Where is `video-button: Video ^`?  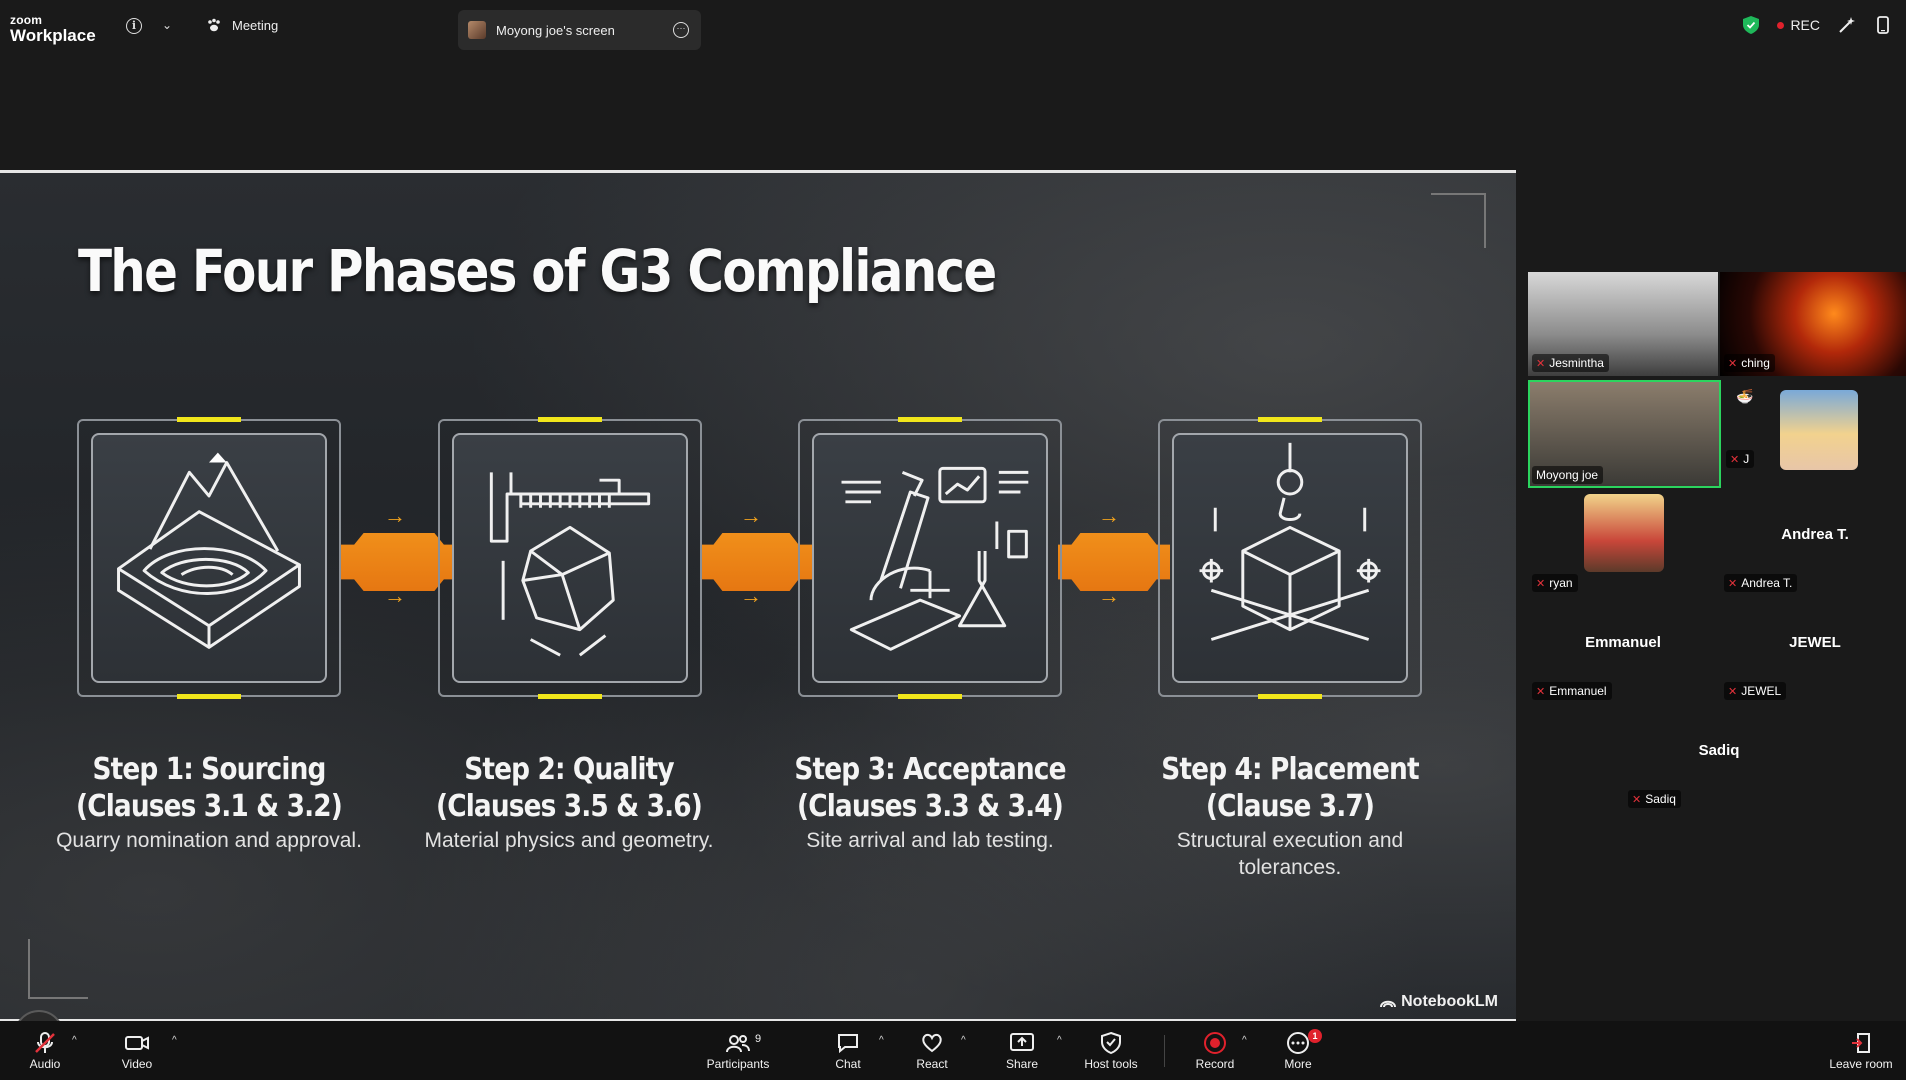 video-button: Video ^ is located at coordinates (137, 1051).